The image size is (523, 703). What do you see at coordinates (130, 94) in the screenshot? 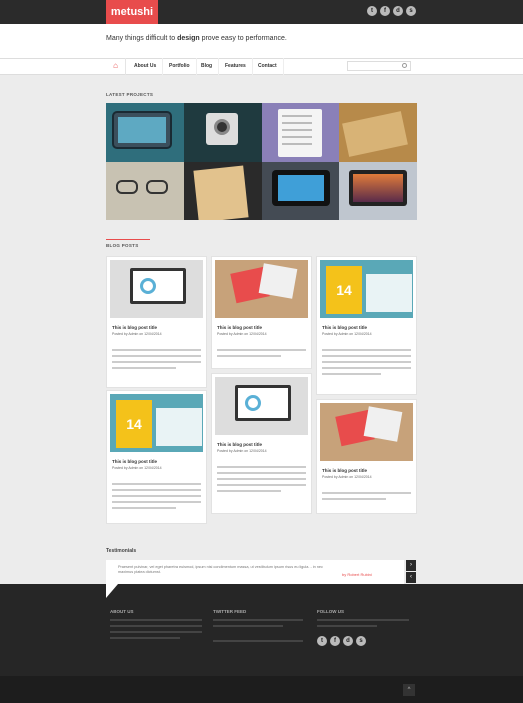
I see `latest-projects-title: LATEST PROJECTS` at bounding box center [130, 94].